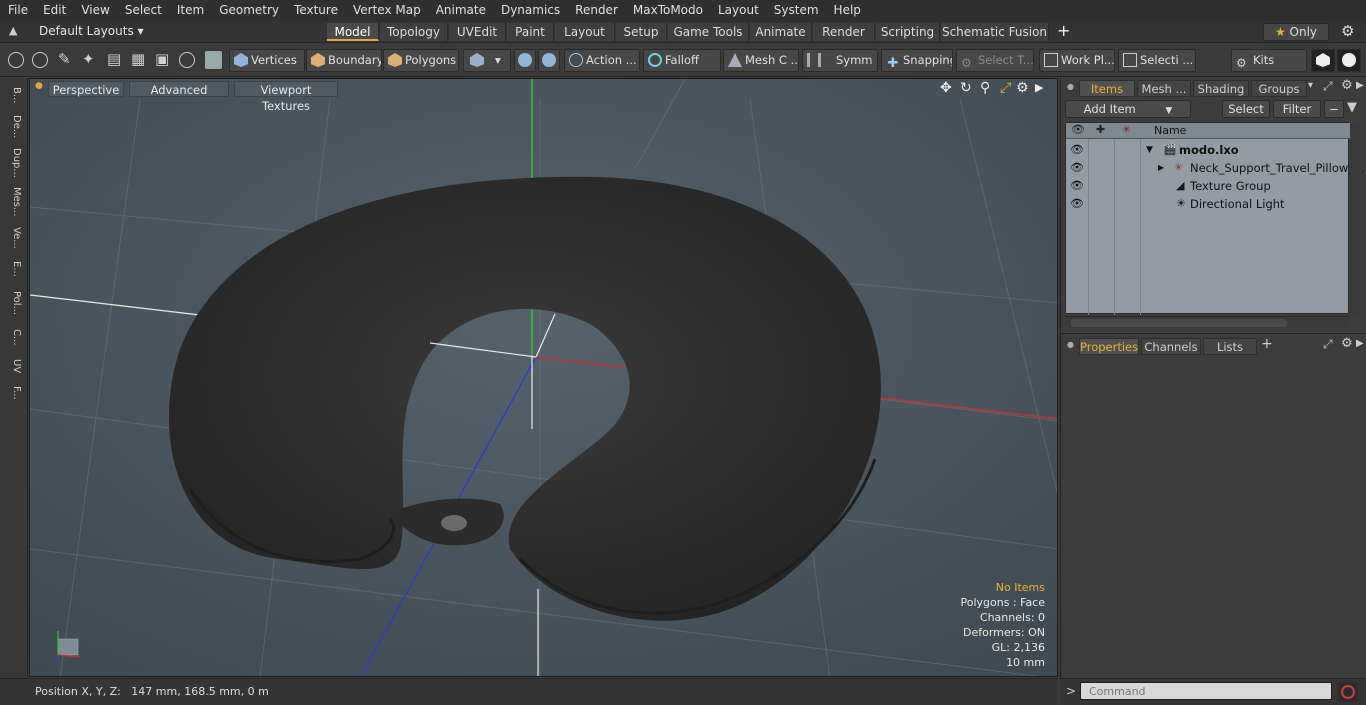  What do you see at coordinates (549, 60) in the screenshot?
I see `falloff-toggle-icon` at bounding box center [549, 60].